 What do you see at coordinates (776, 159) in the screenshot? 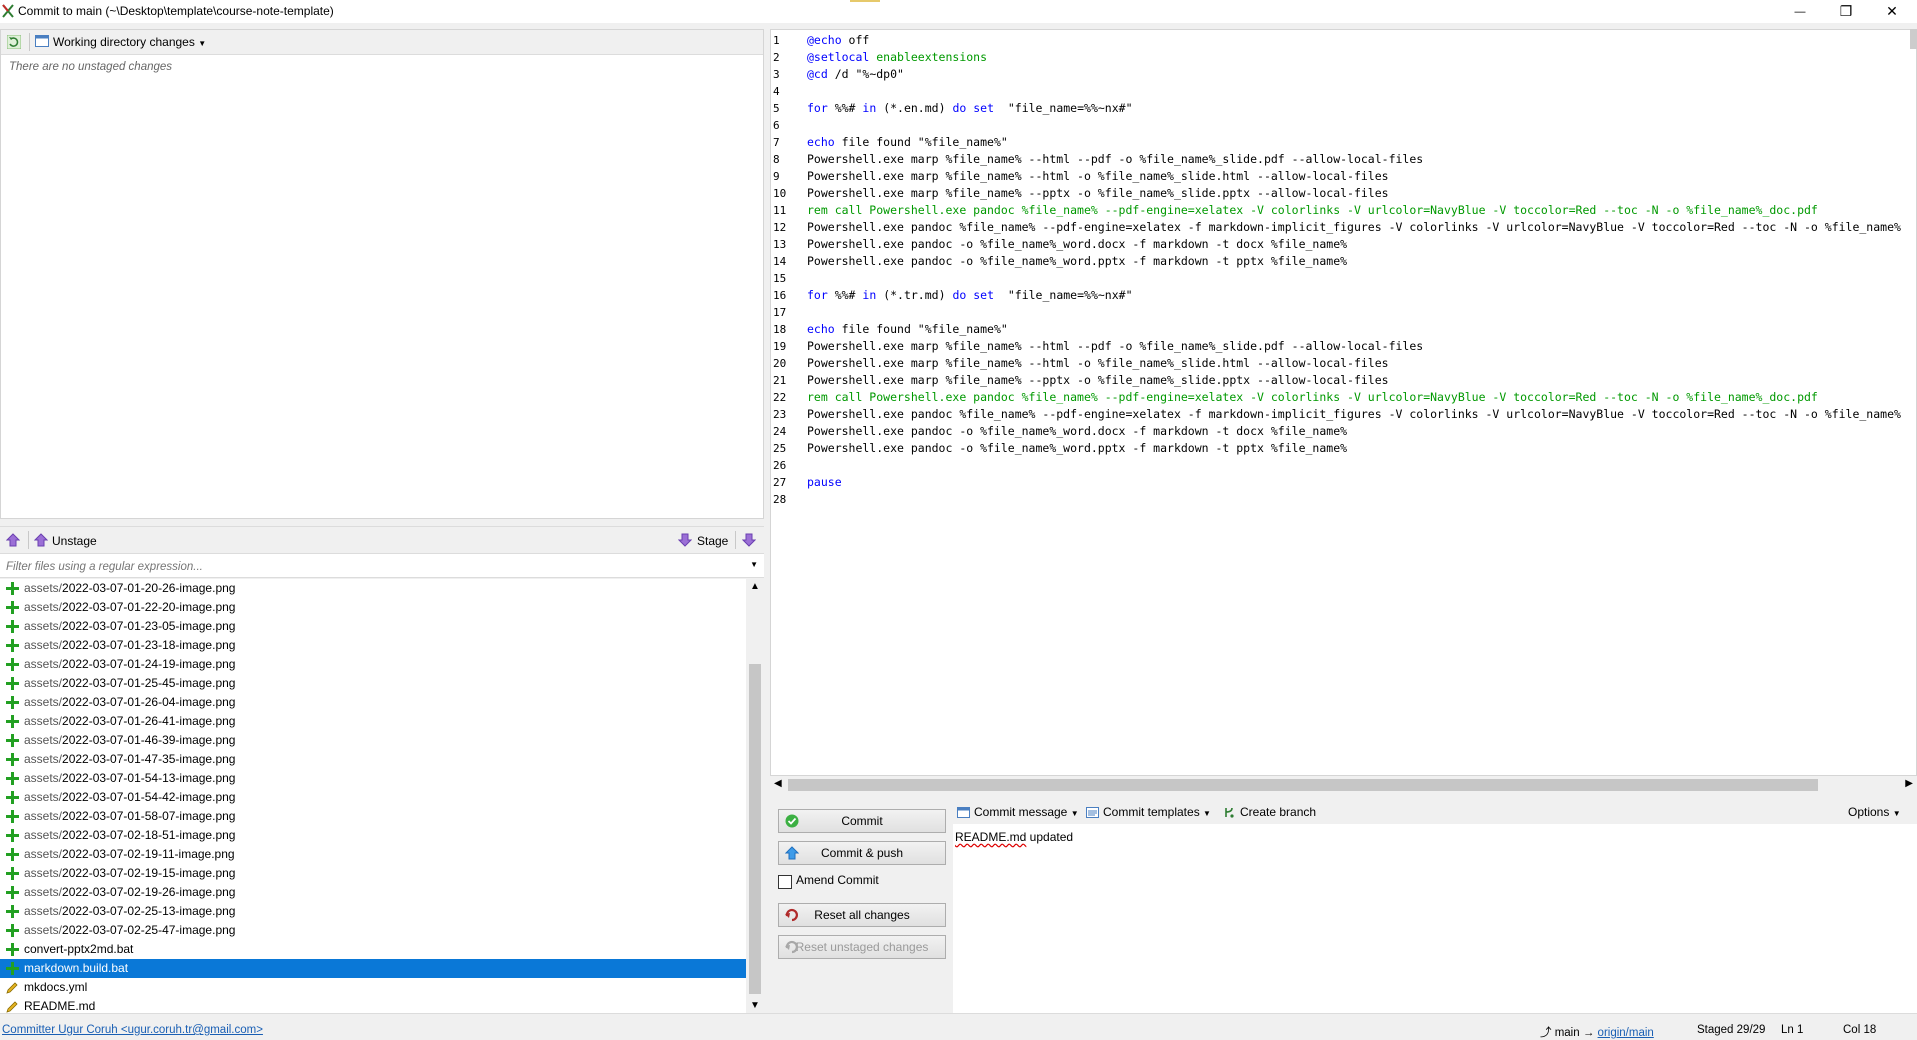
I see `line-number: 8` at bounding box center [776, 159].